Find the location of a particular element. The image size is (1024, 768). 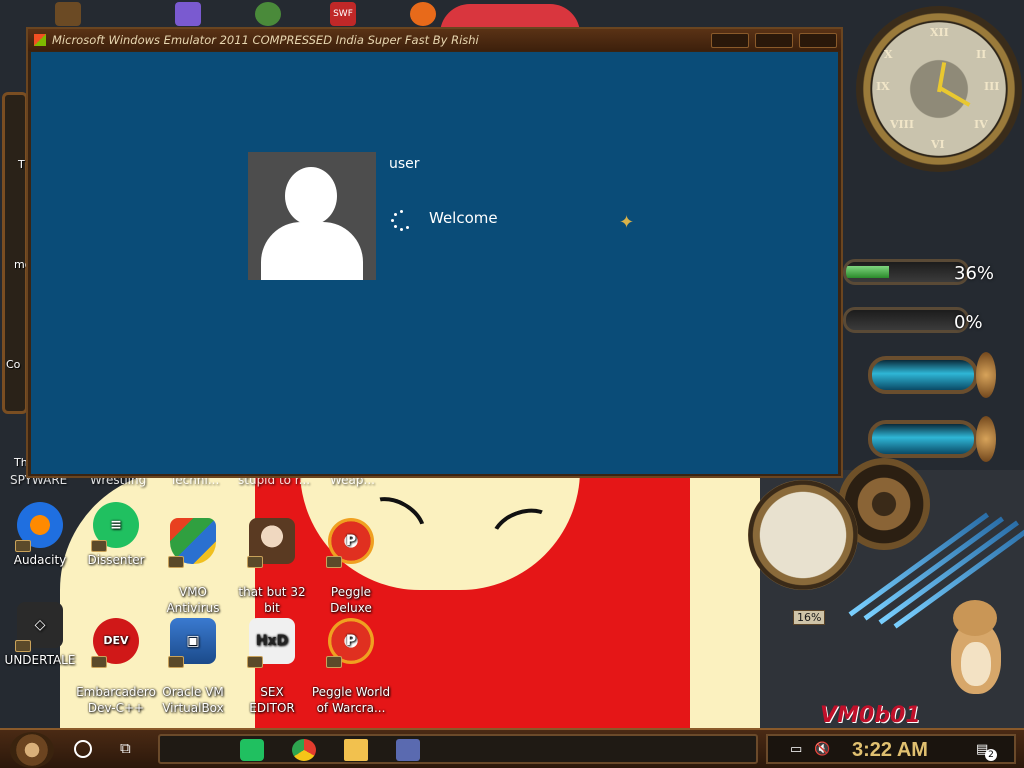

virtualbox-icon is located at coordinates (408, 750).